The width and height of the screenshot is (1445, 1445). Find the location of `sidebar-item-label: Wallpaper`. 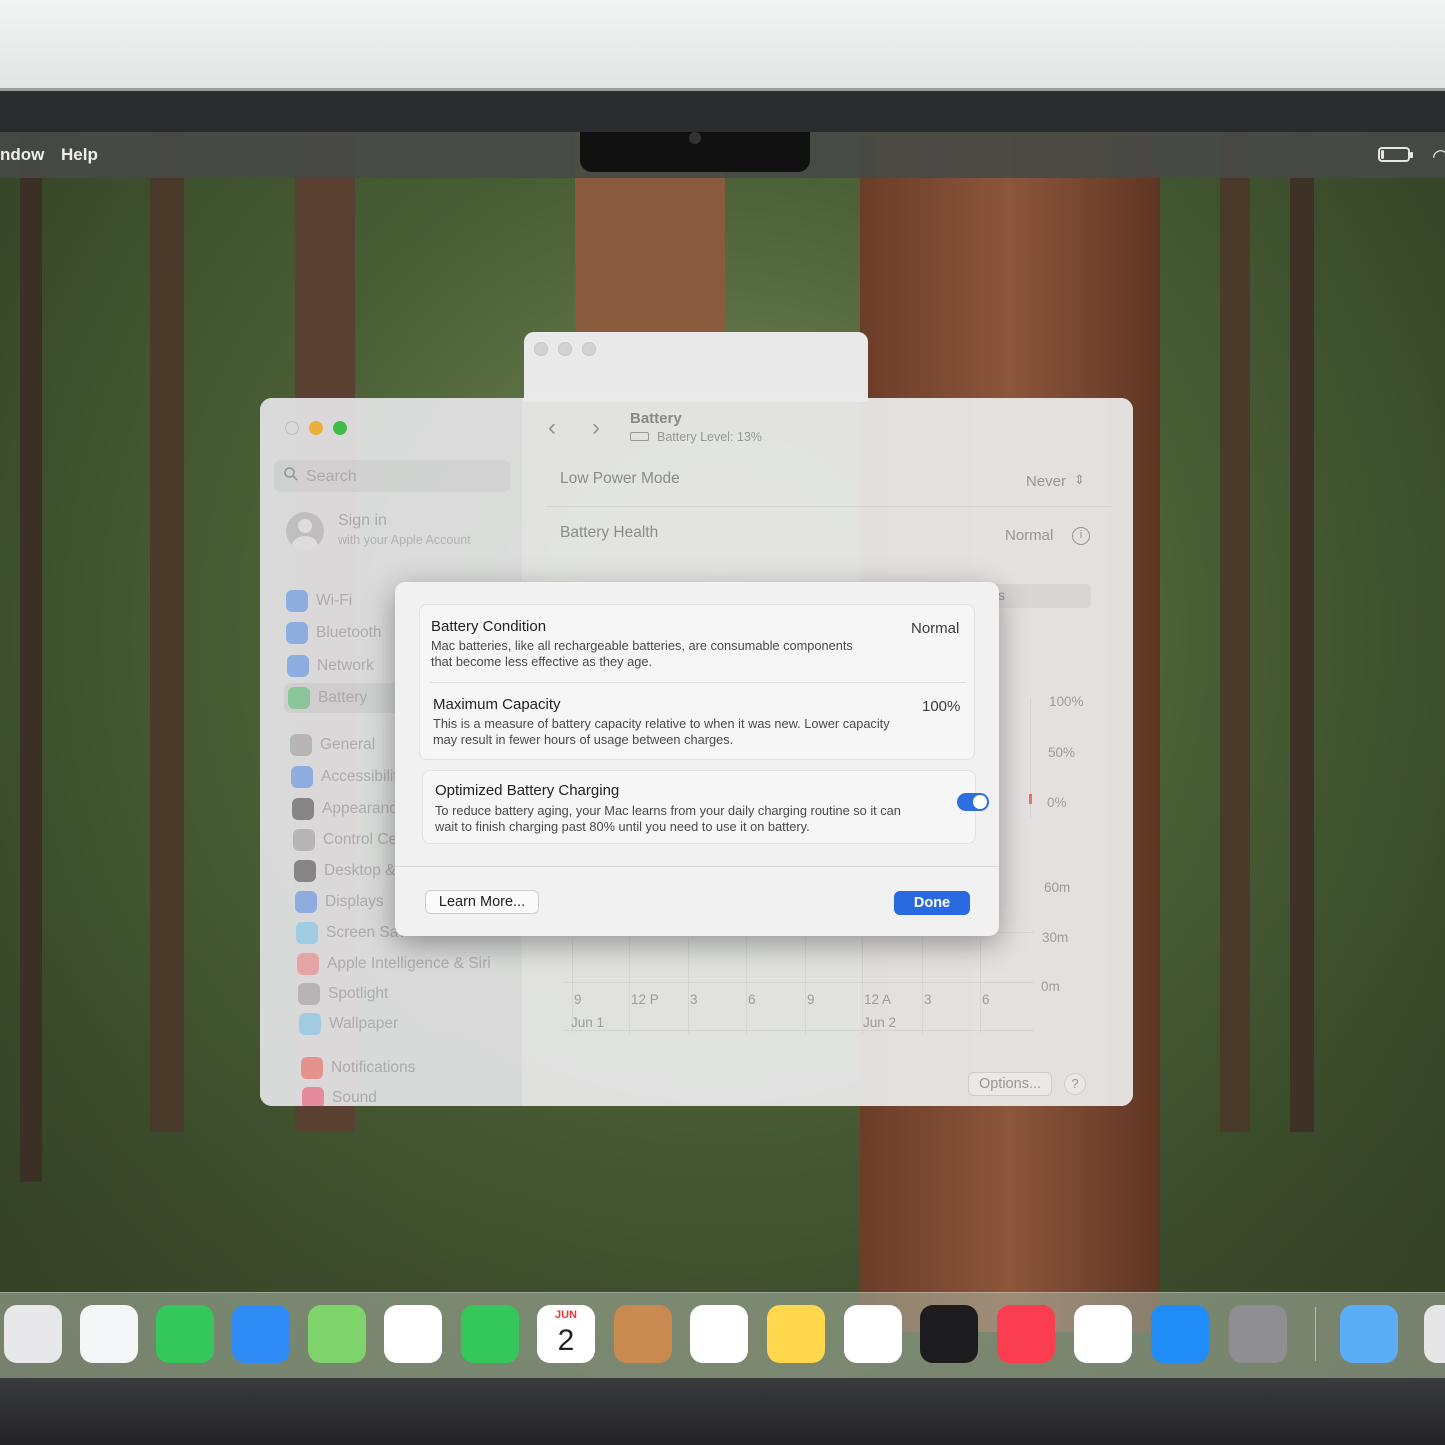

sidebar-item-label: Wallpaper is located at coordinates (364, 1023).